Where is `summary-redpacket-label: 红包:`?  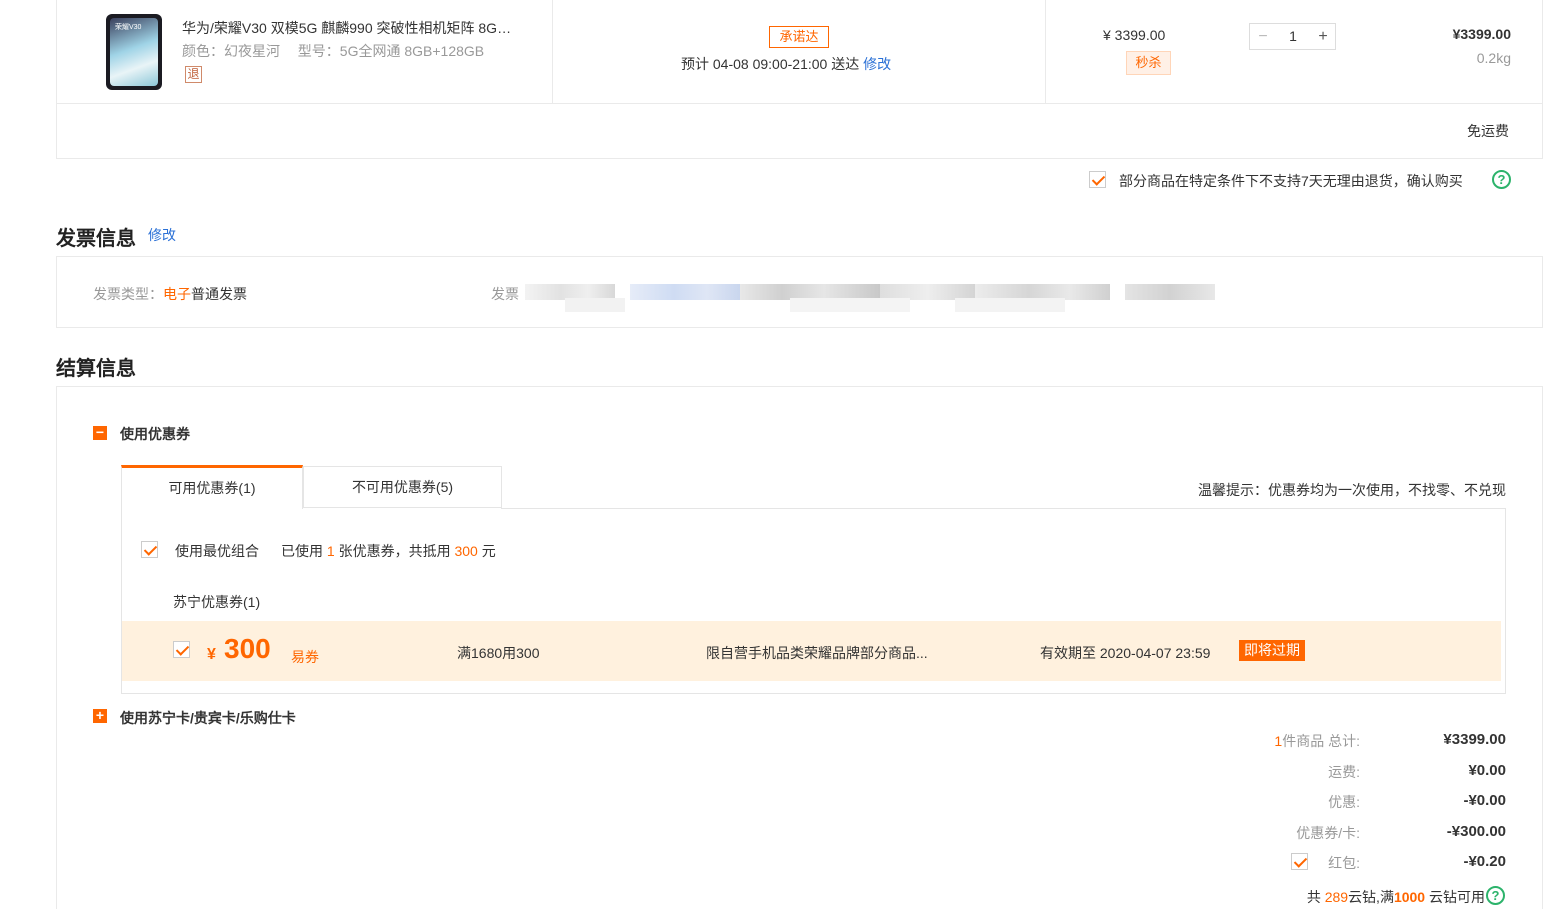 summary-redpacket-label: 红包: is located at coordinates (1344, 863).